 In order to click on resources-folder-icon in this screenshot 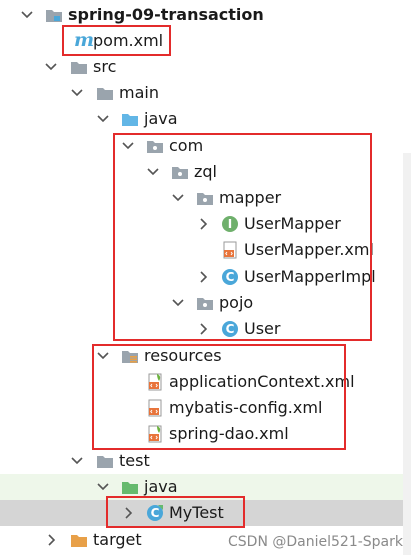, I will do `click(130, 356)`.